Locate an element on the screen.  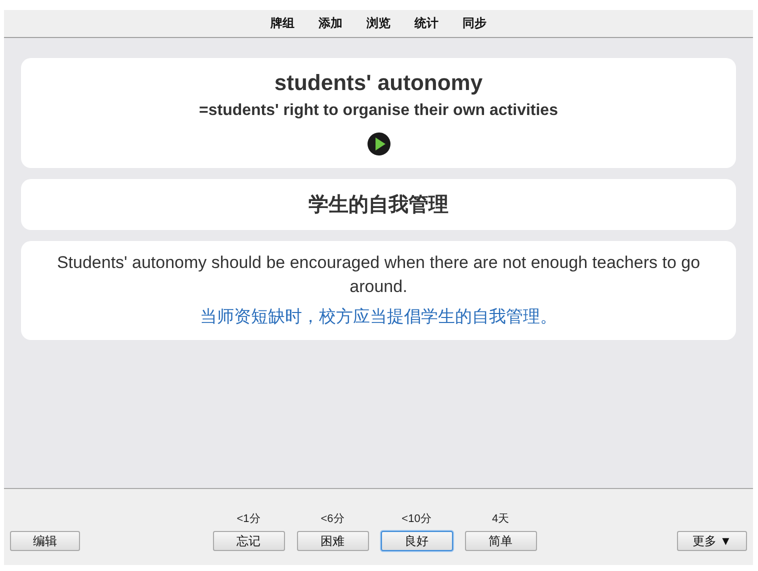
term: students' autonomy is located at coordinates (378, 83).